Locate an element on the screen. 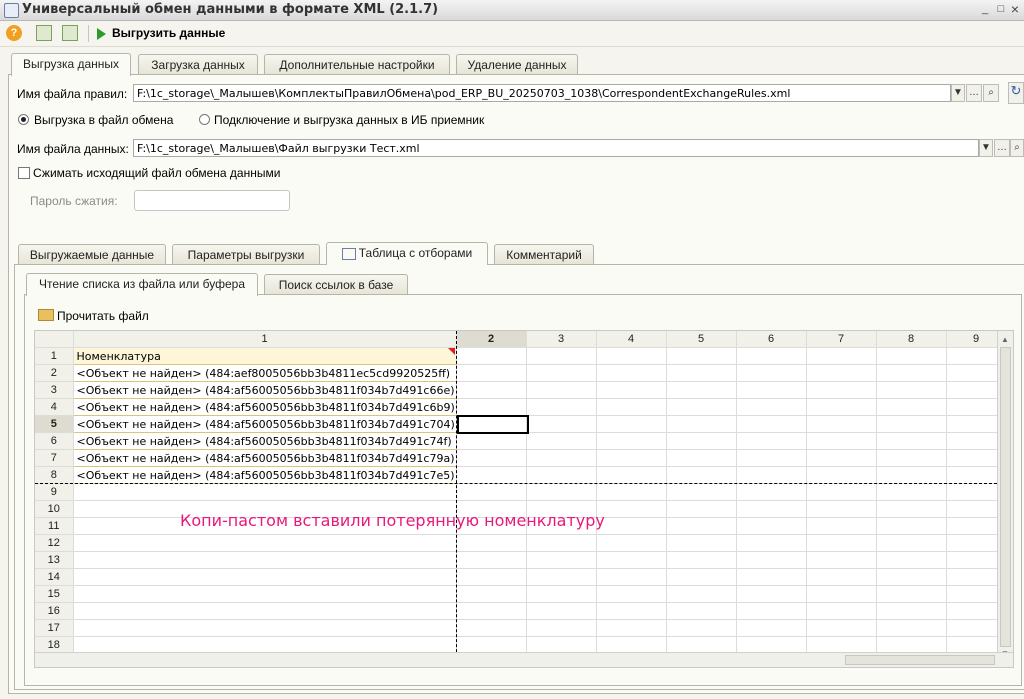 The width and height of the screenshot is (1024, 699). row-header: 8 is located at coordinates (54, 475).